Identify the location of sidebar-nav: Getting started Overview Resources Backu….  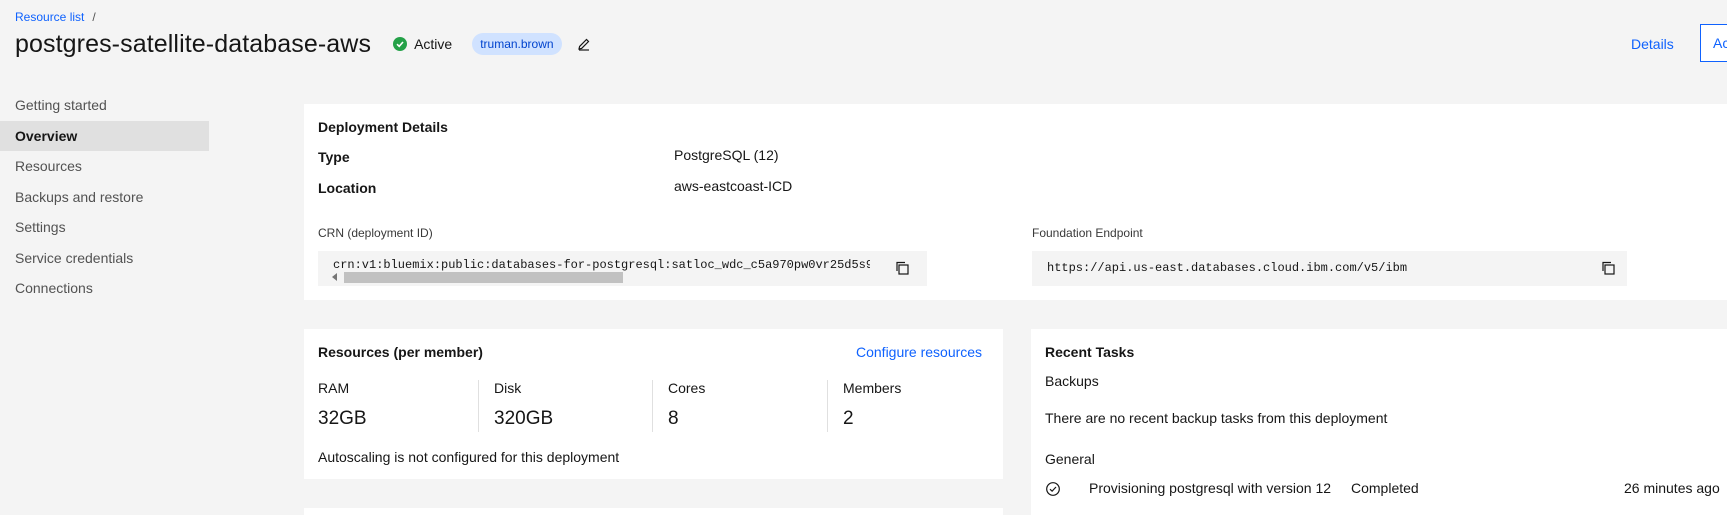
(104, 197).